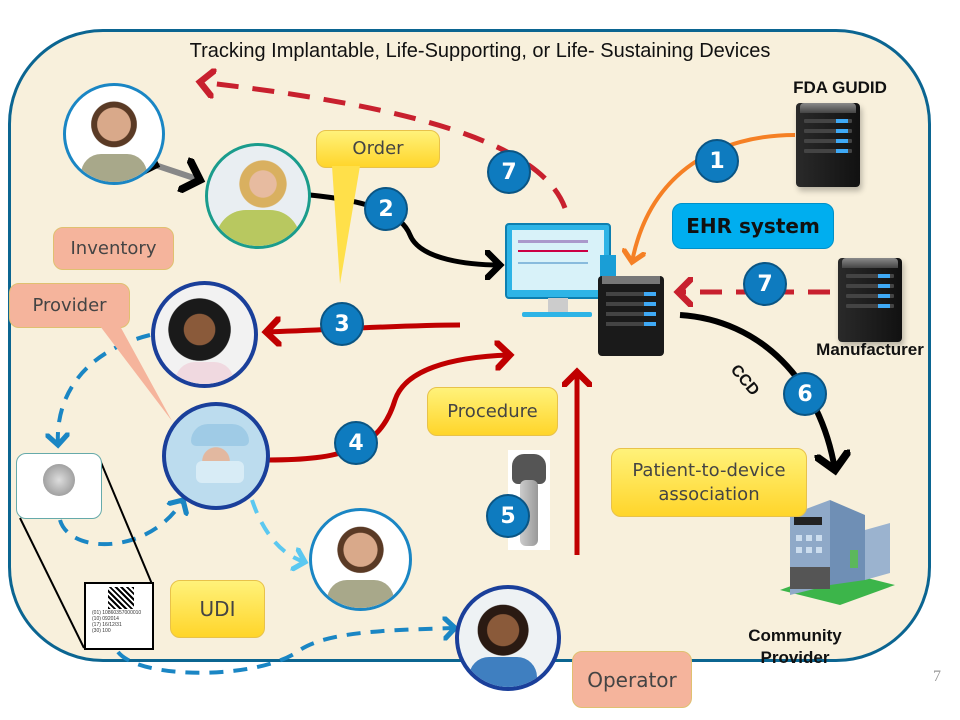  I want to click on callout-order-pointer, so click(346, 225).